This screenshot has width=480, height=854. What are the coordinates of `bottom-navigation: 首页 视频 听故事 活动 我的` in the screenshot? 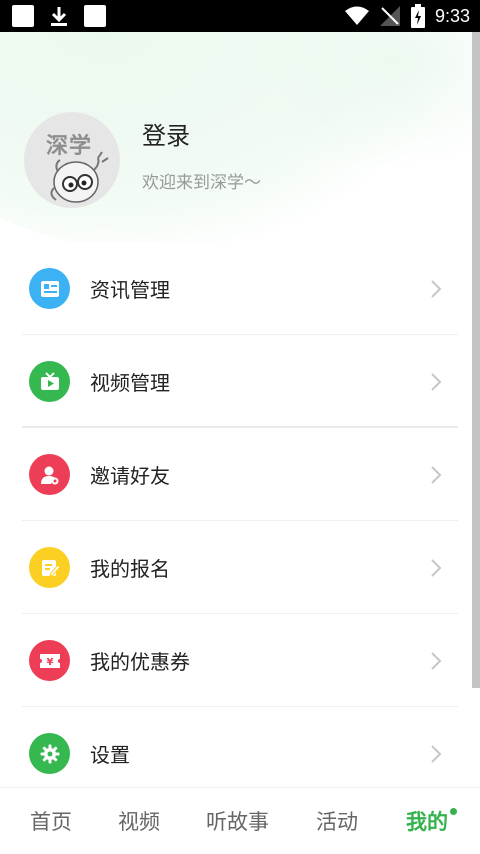 It's located at (240, 820).